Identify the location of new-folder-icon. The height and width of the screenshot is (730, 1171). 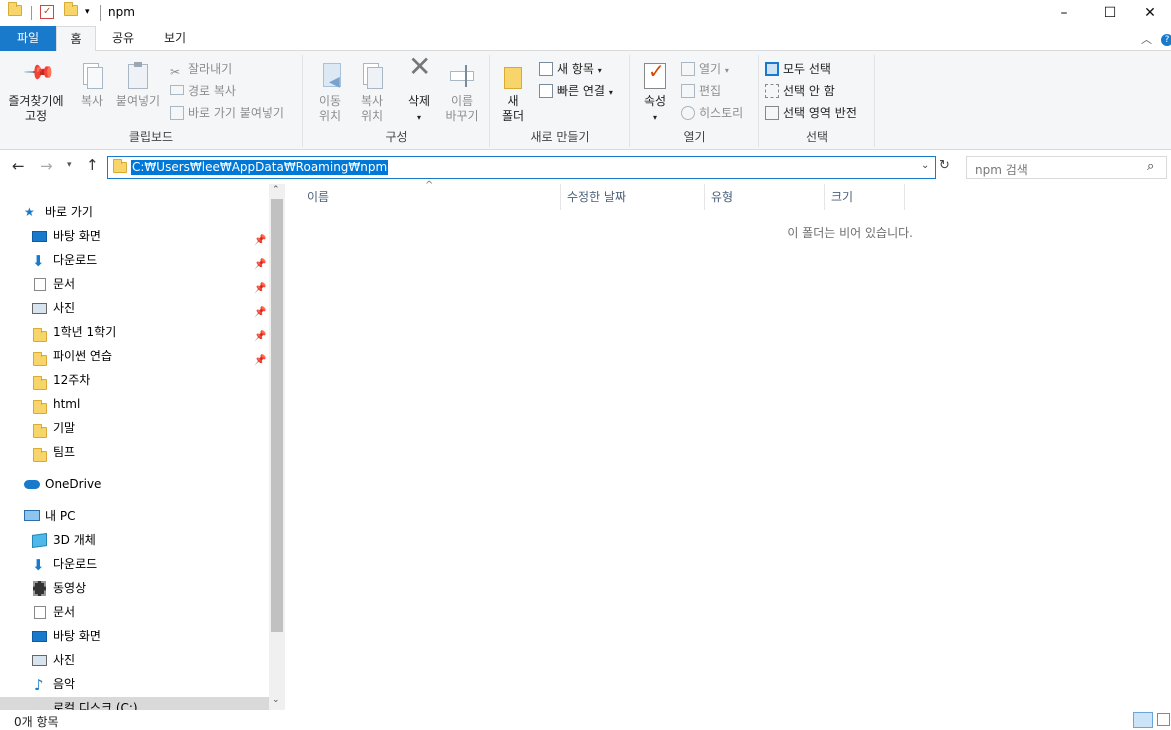
(71, 10).